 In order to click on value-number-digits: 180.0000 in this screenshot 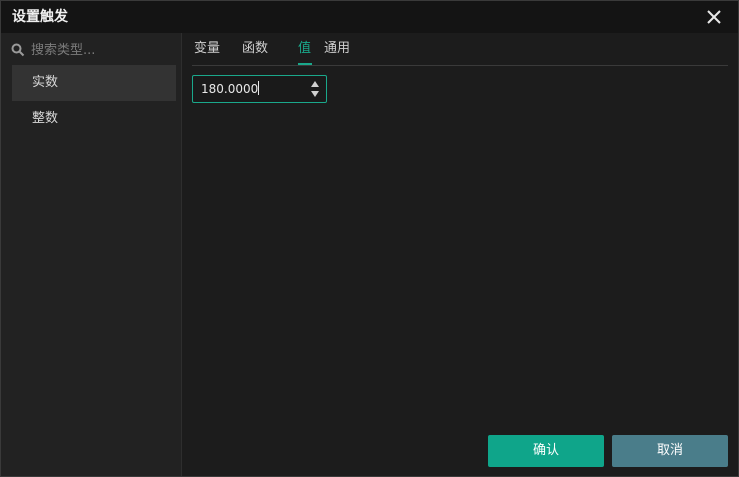, I will do `click(230, 89)`.